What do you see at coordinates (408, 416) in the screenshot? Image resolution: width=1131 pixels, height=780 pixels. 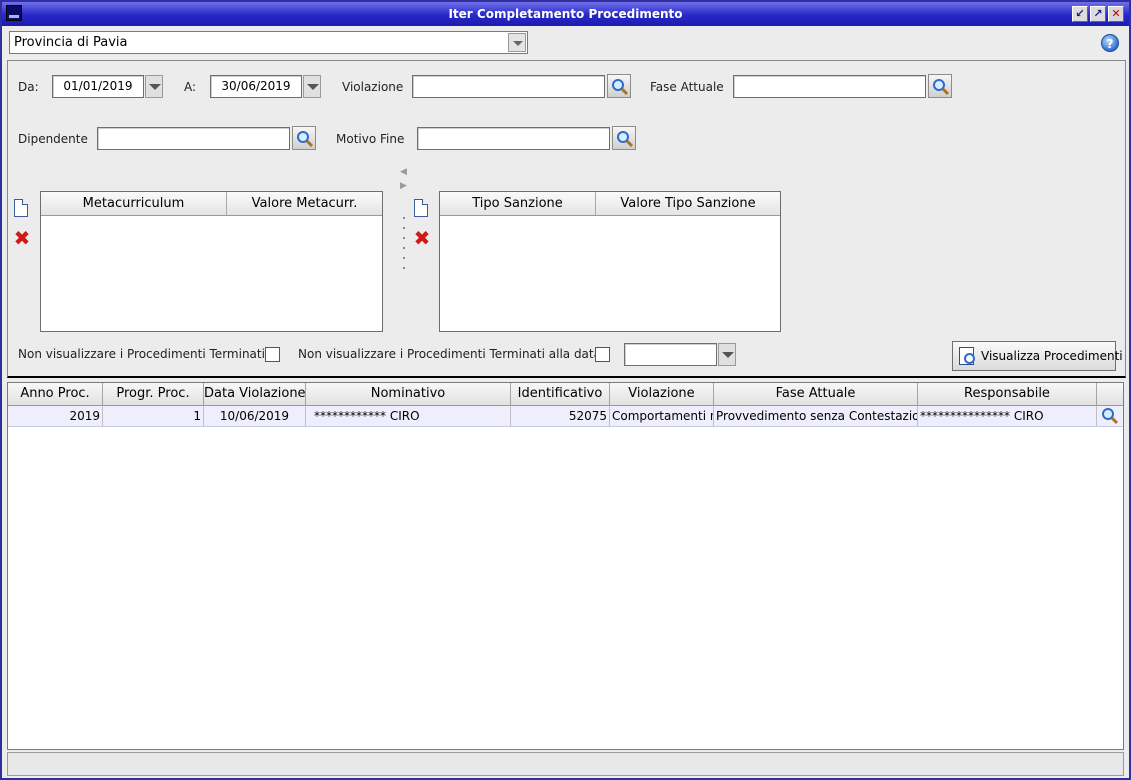 I see `cell-nominativo: ************ CIRO` at bounding box center [408, 416].